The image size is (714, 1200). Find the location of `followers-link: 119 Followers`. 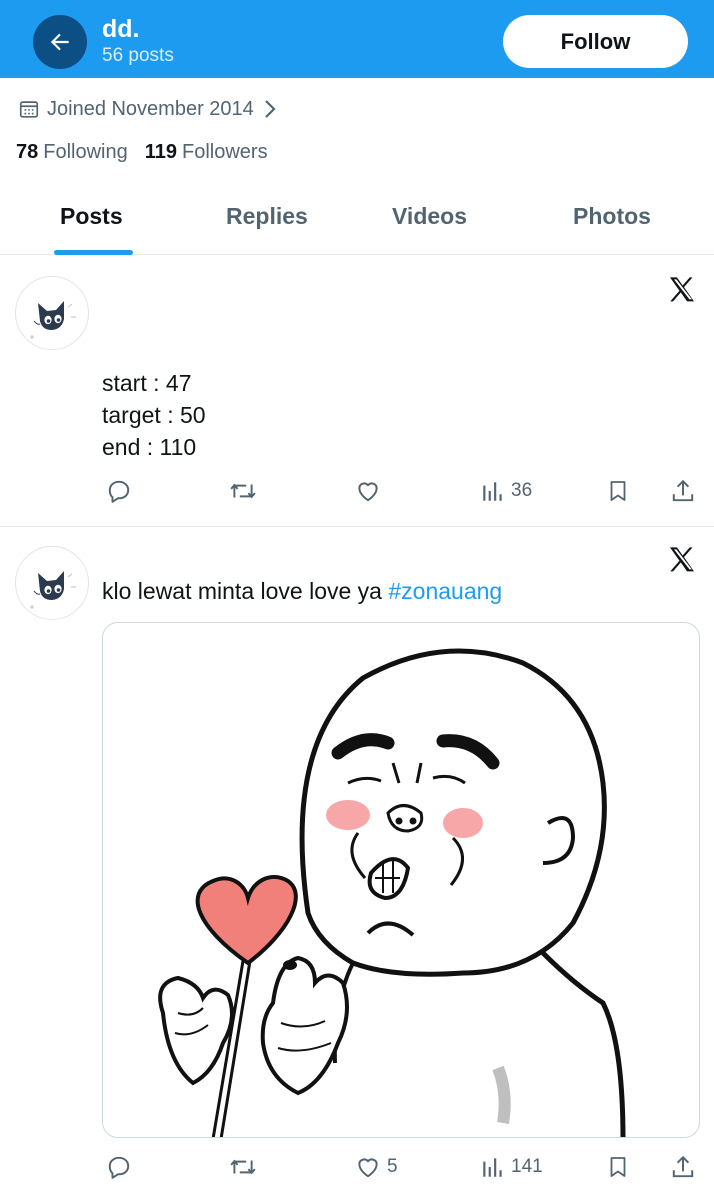

followers-link: 119 Followers is located at coordinates (206, 152).